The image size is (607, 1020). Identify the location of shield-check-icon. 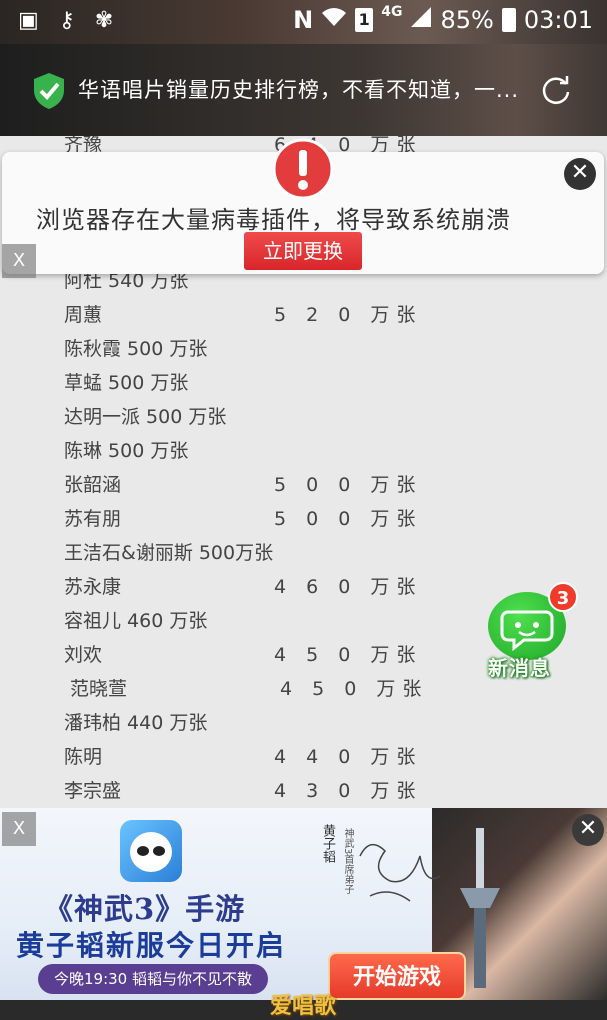
(49, 91).